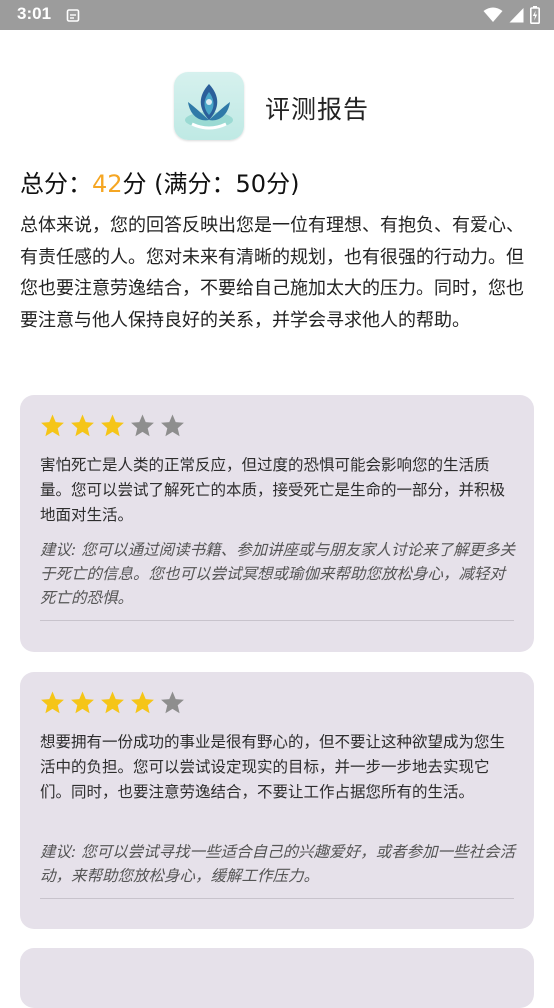 The height and width of the screenshot is (1008, 554). Describe the element at coordinates (535, 15) in the screenshot. I see `battery-icon` at that location.